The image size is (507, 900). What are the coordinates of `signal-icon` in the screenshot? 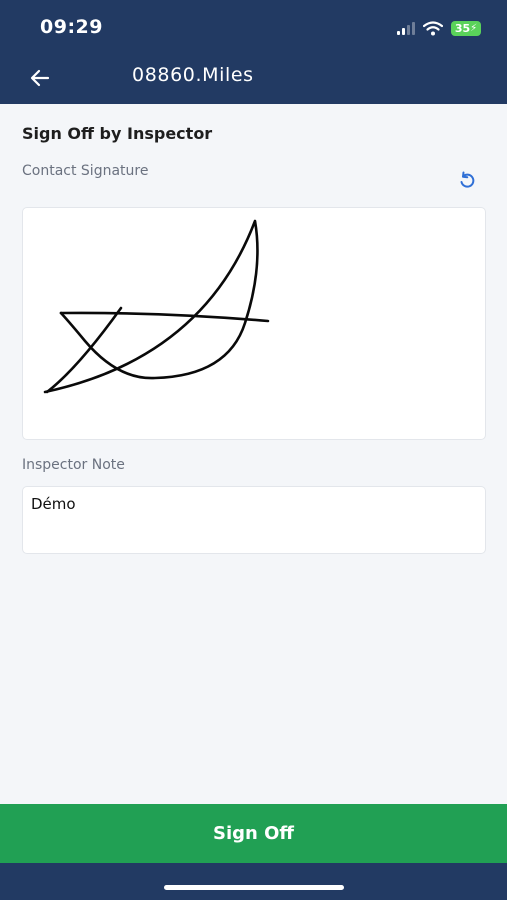 It's located at (406, 28).